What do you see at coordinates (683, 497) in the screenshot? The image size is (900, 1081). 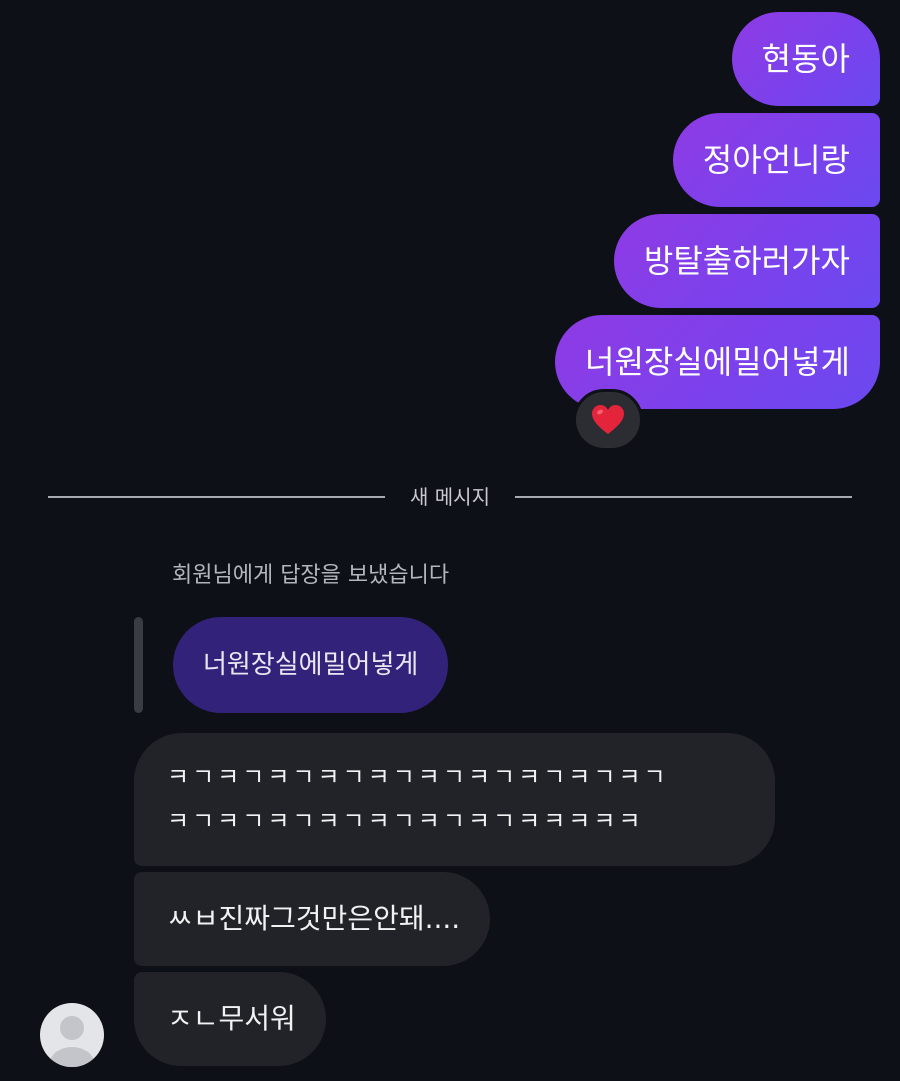 I see `divider-line-right` at bounding box center [683, 497].